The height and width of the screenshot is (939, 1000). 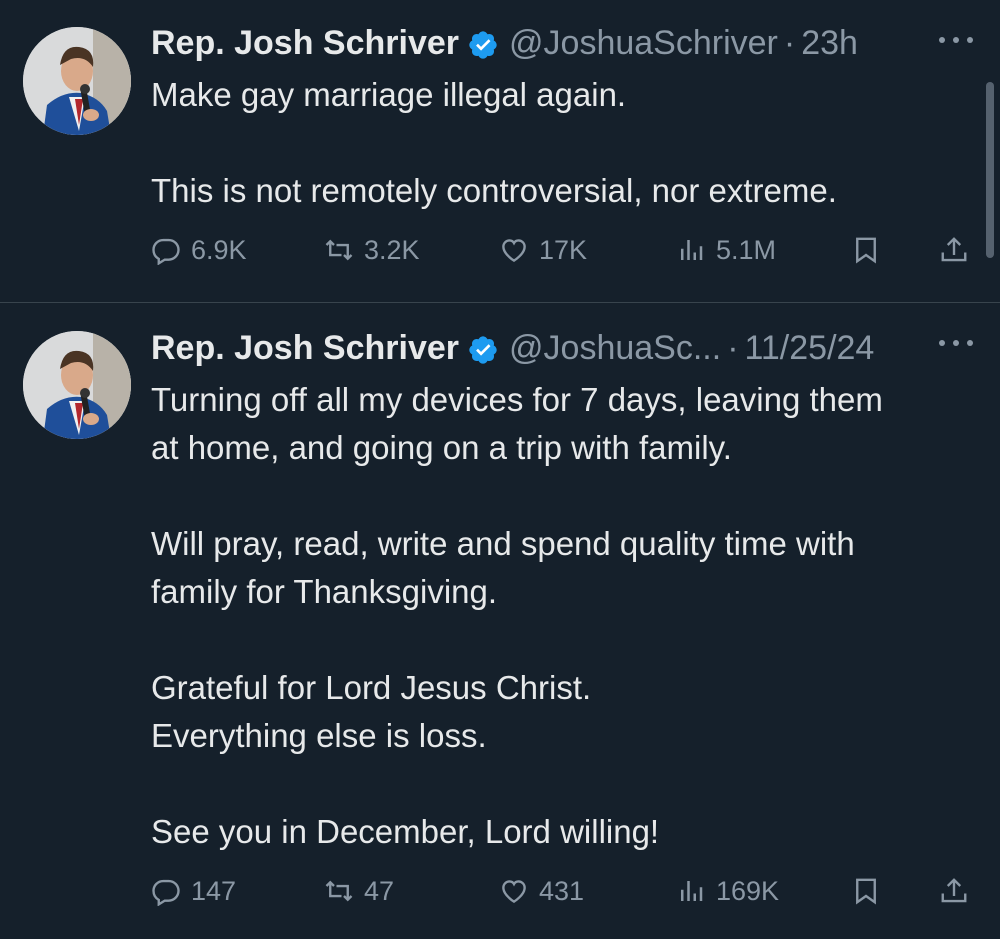 I want to click on tweet-actions: 147 47 431 169K, so click(x=566, y=891).